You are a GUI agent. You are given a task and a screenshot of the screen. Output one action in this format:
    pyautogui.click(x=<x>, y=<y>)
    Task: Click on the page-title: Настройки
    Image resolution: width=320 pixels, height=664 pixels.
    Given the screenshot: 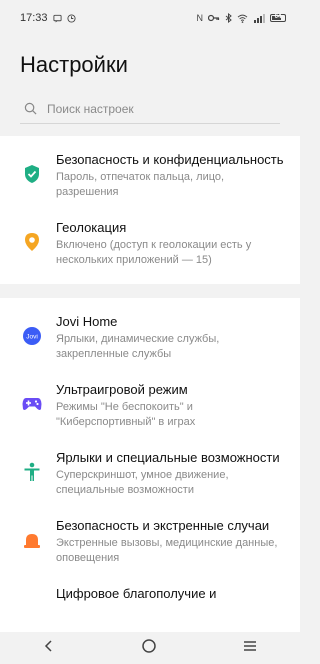 What is the action you would take?
    pyautogui.click(x=74, y=64)
    